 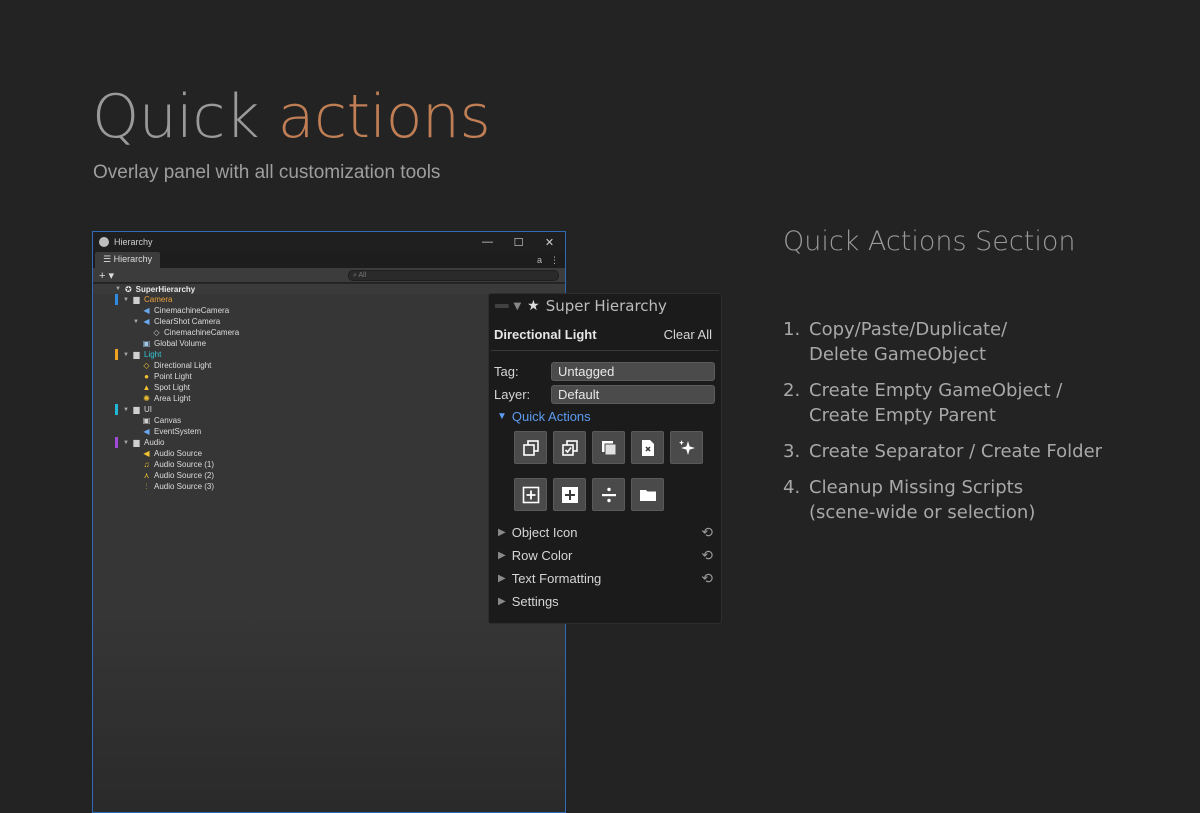 I want to click on layer-label: Layer:, so click(x=512, y=394).